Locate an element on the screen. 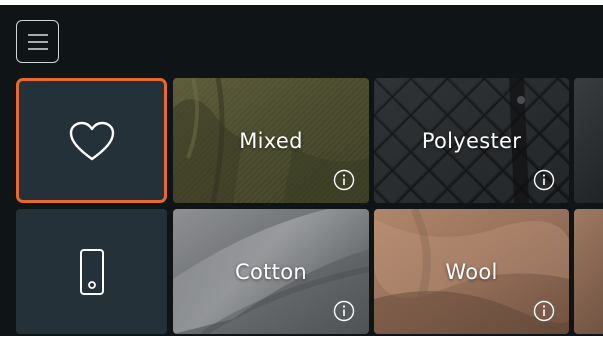 The height and width of the screenshot is (339, 603). category-tile-mixed: Mixed is located at coordinates (271, 140).